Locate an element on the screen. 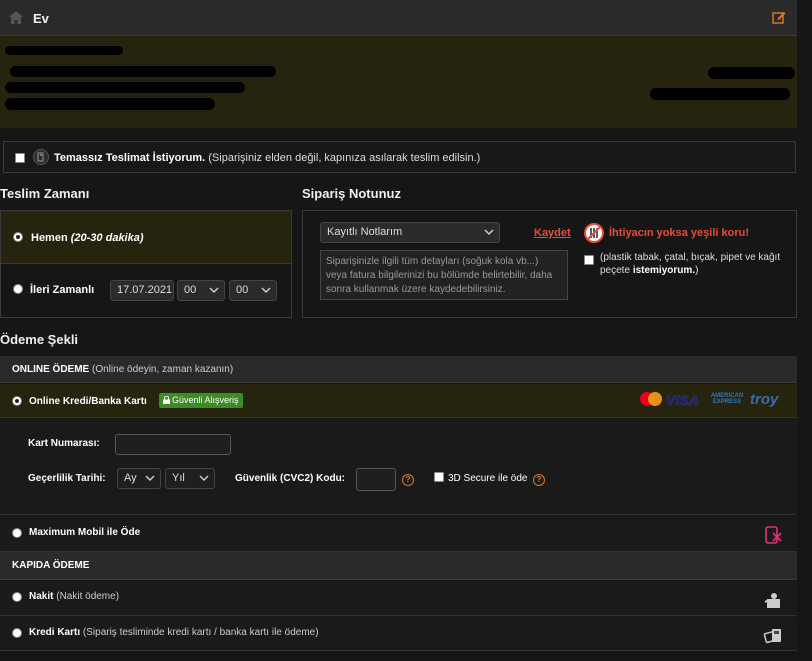 The width and height of the screenshot is (812, 661). delivery-heading: Teslim Zamanı is located at coordinates (45, 193).